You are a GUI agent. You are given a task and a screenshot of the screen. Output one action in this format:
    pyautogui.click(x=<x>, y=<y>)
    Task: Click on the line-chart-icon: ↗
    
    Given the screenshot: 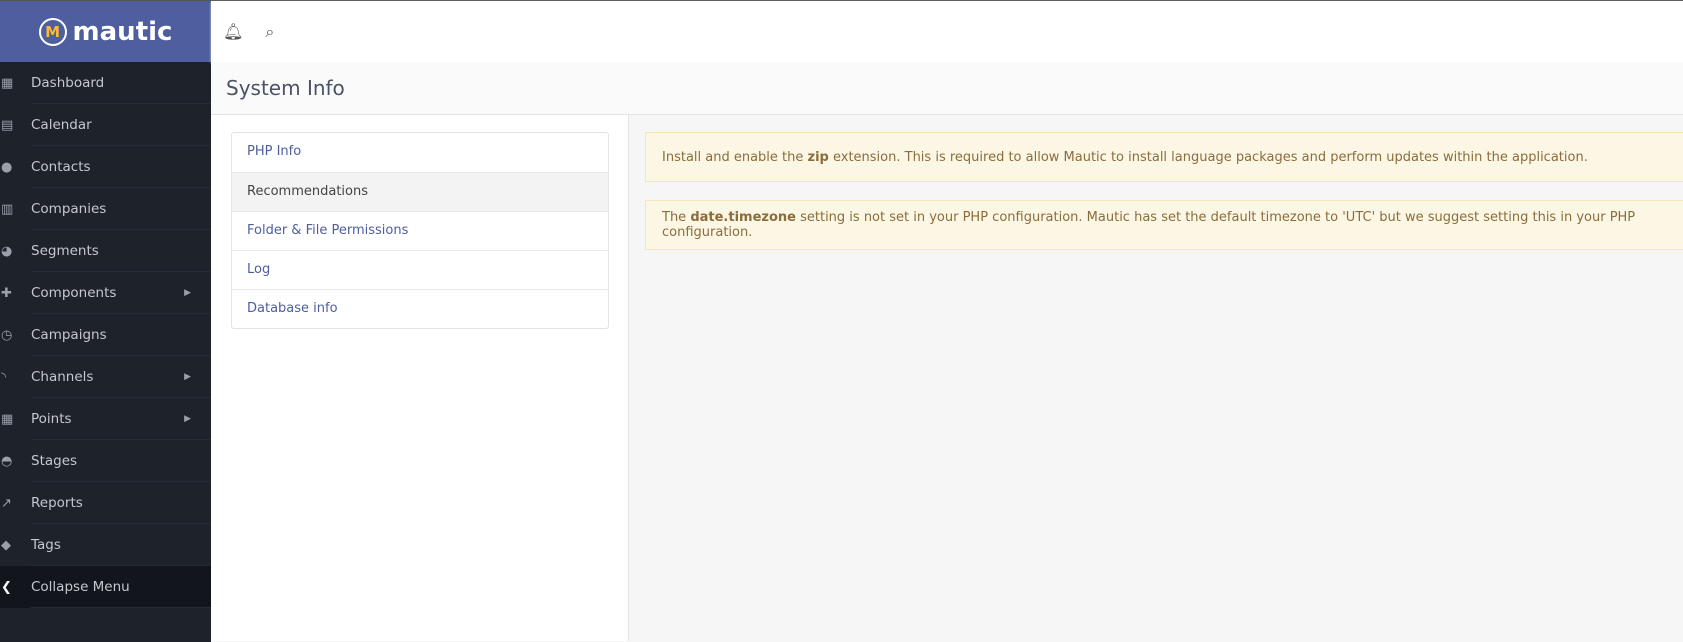 What is the action you would take?
    pyautogui.click(x=6, y=503)
    